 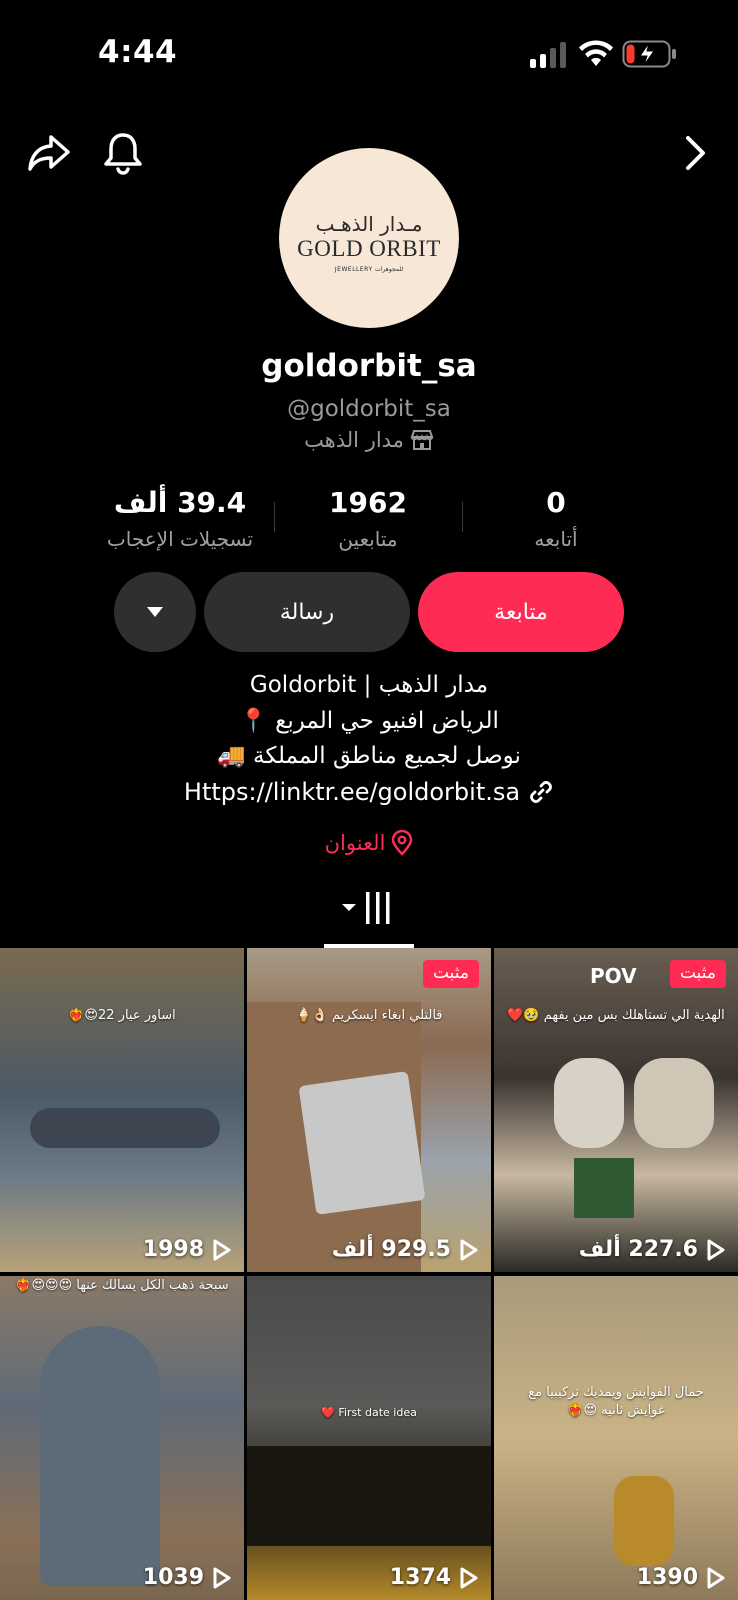 I want to click on profile-category: مدار الذهب, so click(x=369, y=440).